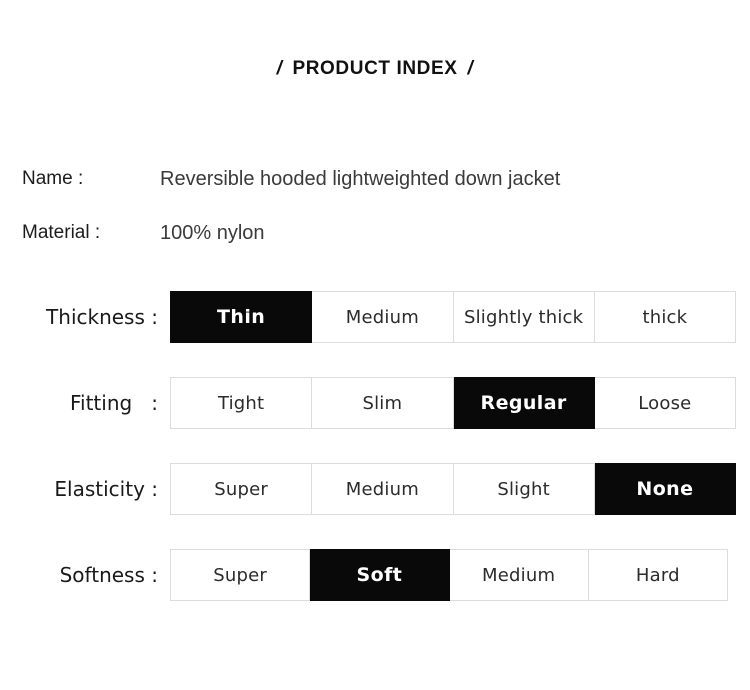  I want to click on option-elasticity-super: Super, so click(241, 489).